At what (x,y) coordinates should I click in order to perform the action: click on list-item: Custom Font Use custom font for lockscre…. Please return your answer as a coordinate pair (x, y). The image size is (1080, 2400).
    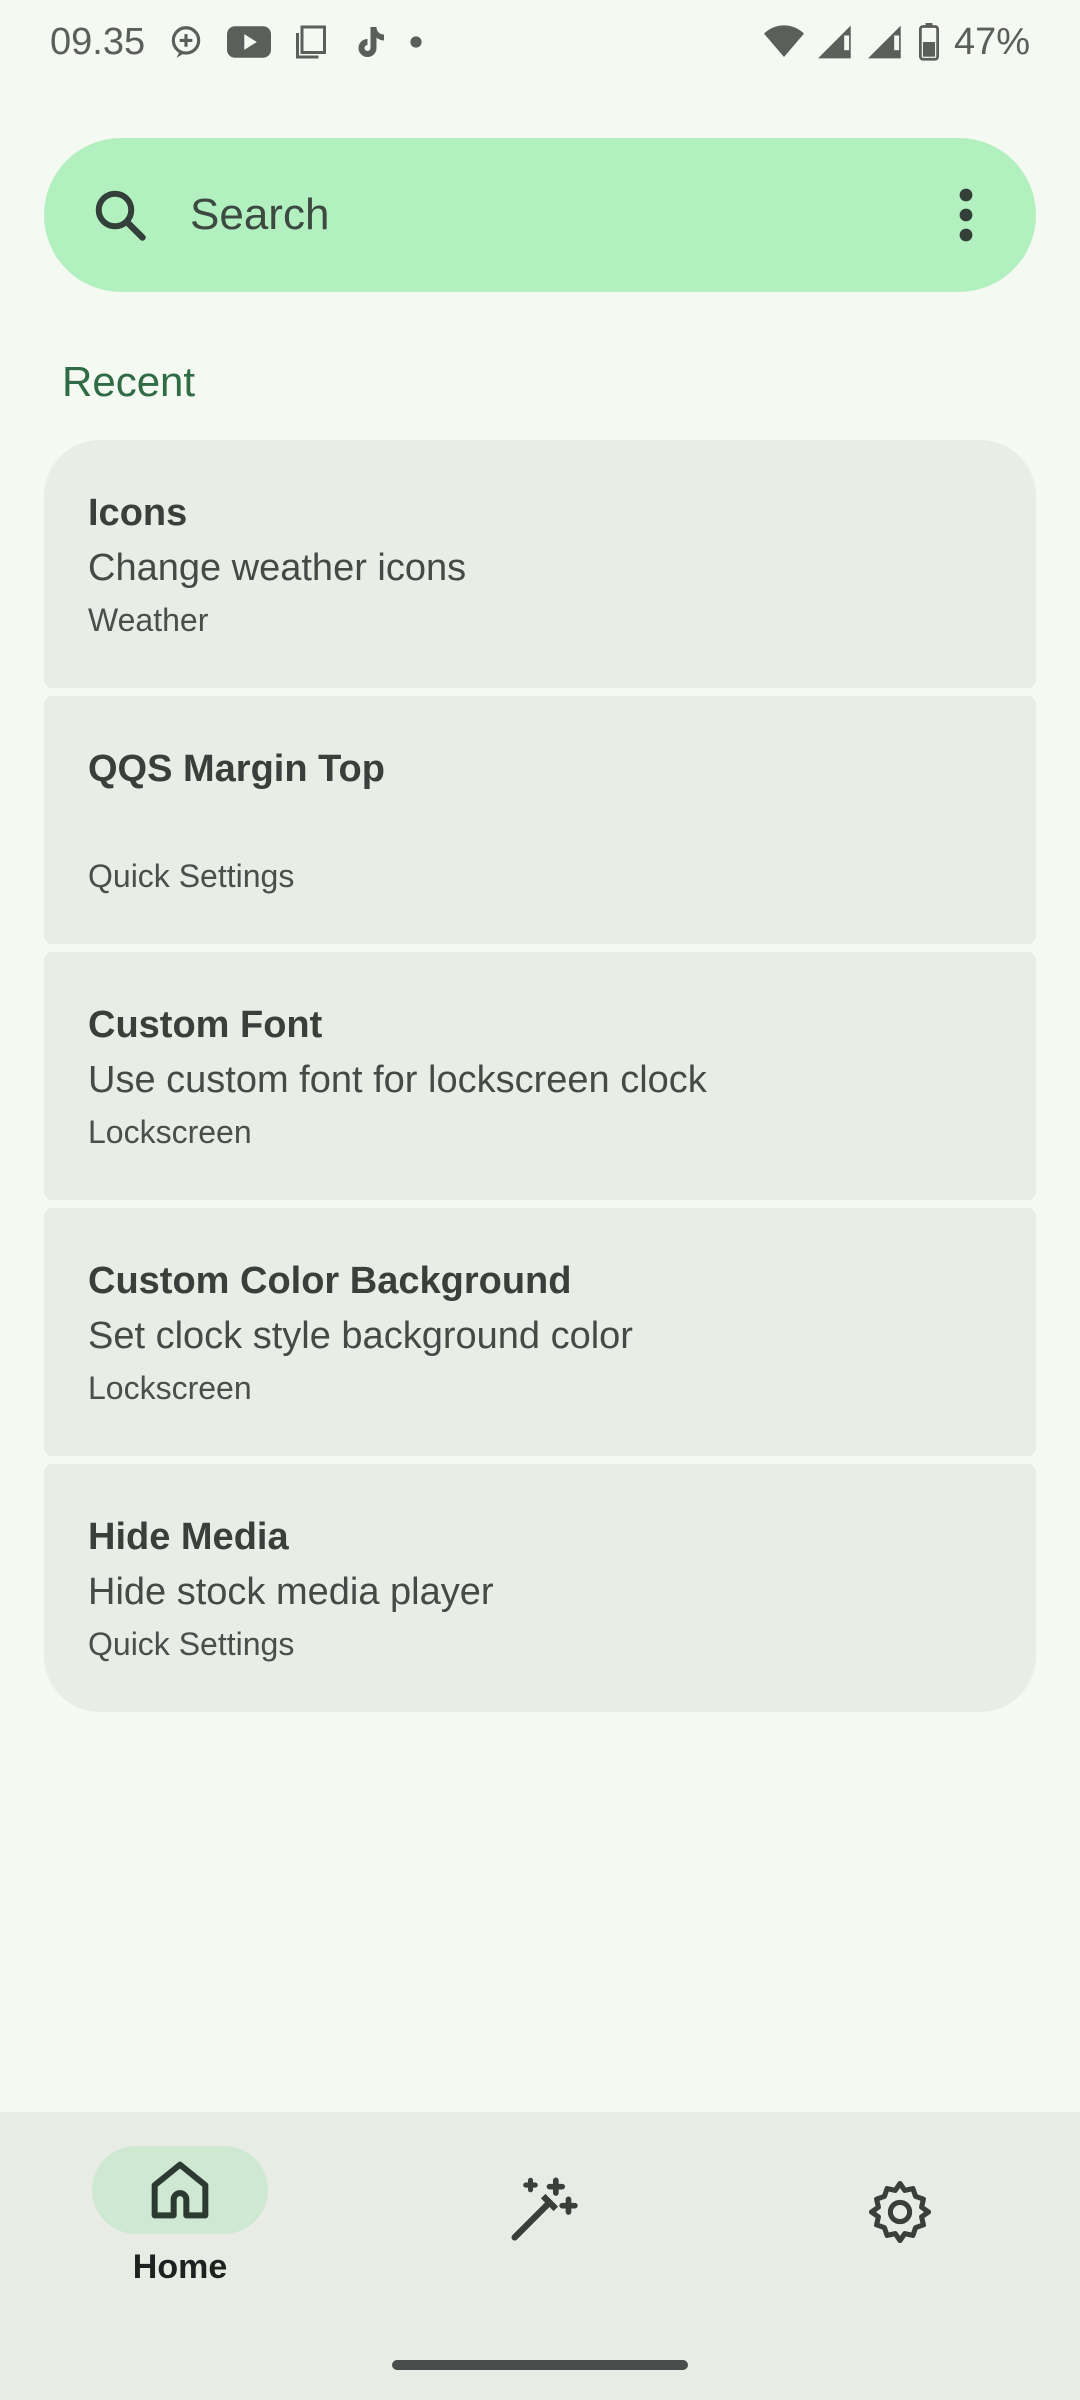
    Looking at the image, I should click on (540, 1076).